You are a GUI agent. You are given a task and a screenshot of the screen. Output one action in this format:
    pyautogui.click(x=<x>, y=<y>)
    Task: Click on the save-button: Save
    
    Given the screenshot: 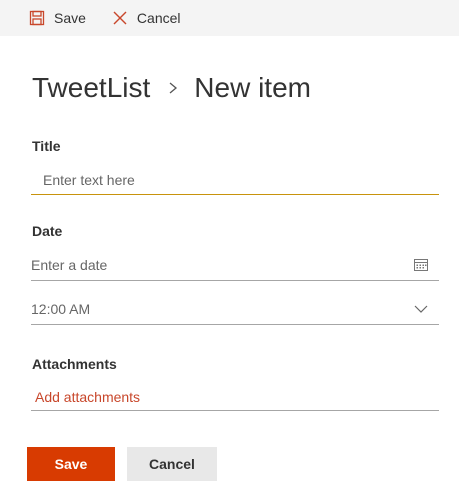 What is the action you would take?
    pyautogui.click(x=71, y=464)
    